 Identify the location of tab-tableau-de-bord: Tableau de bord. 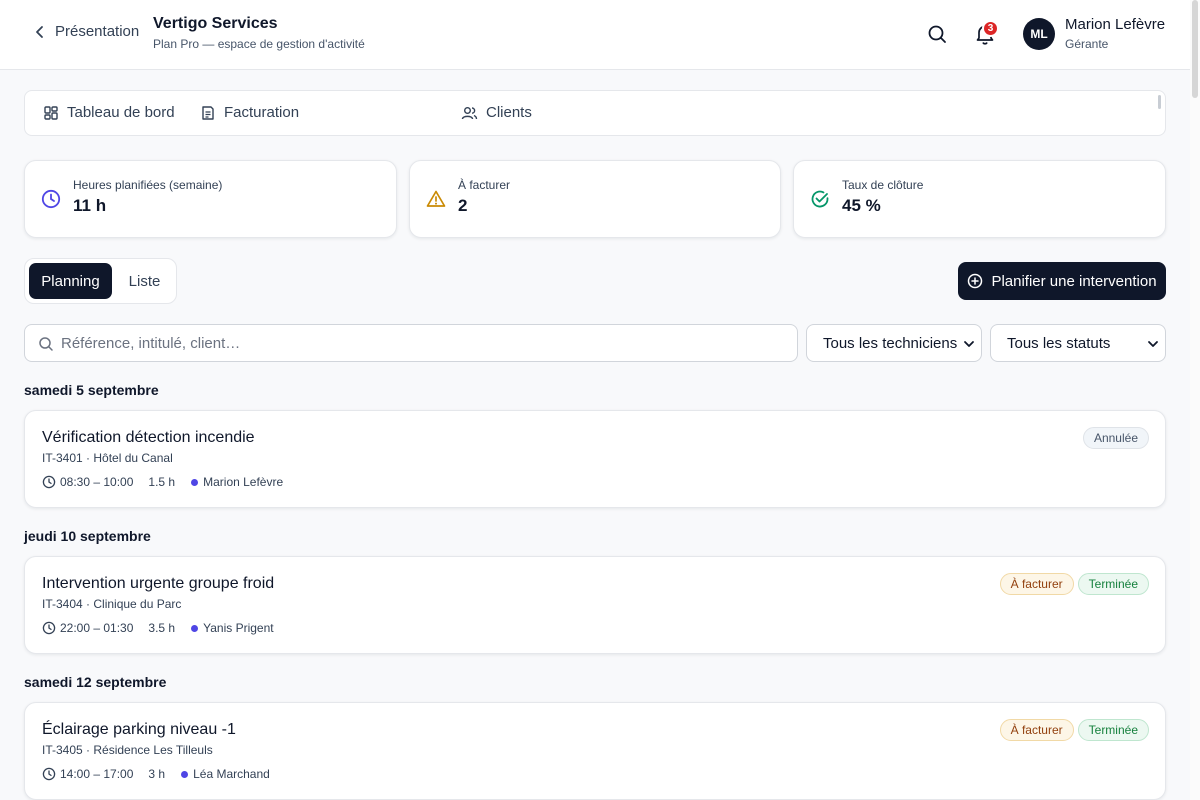
(109, 112).